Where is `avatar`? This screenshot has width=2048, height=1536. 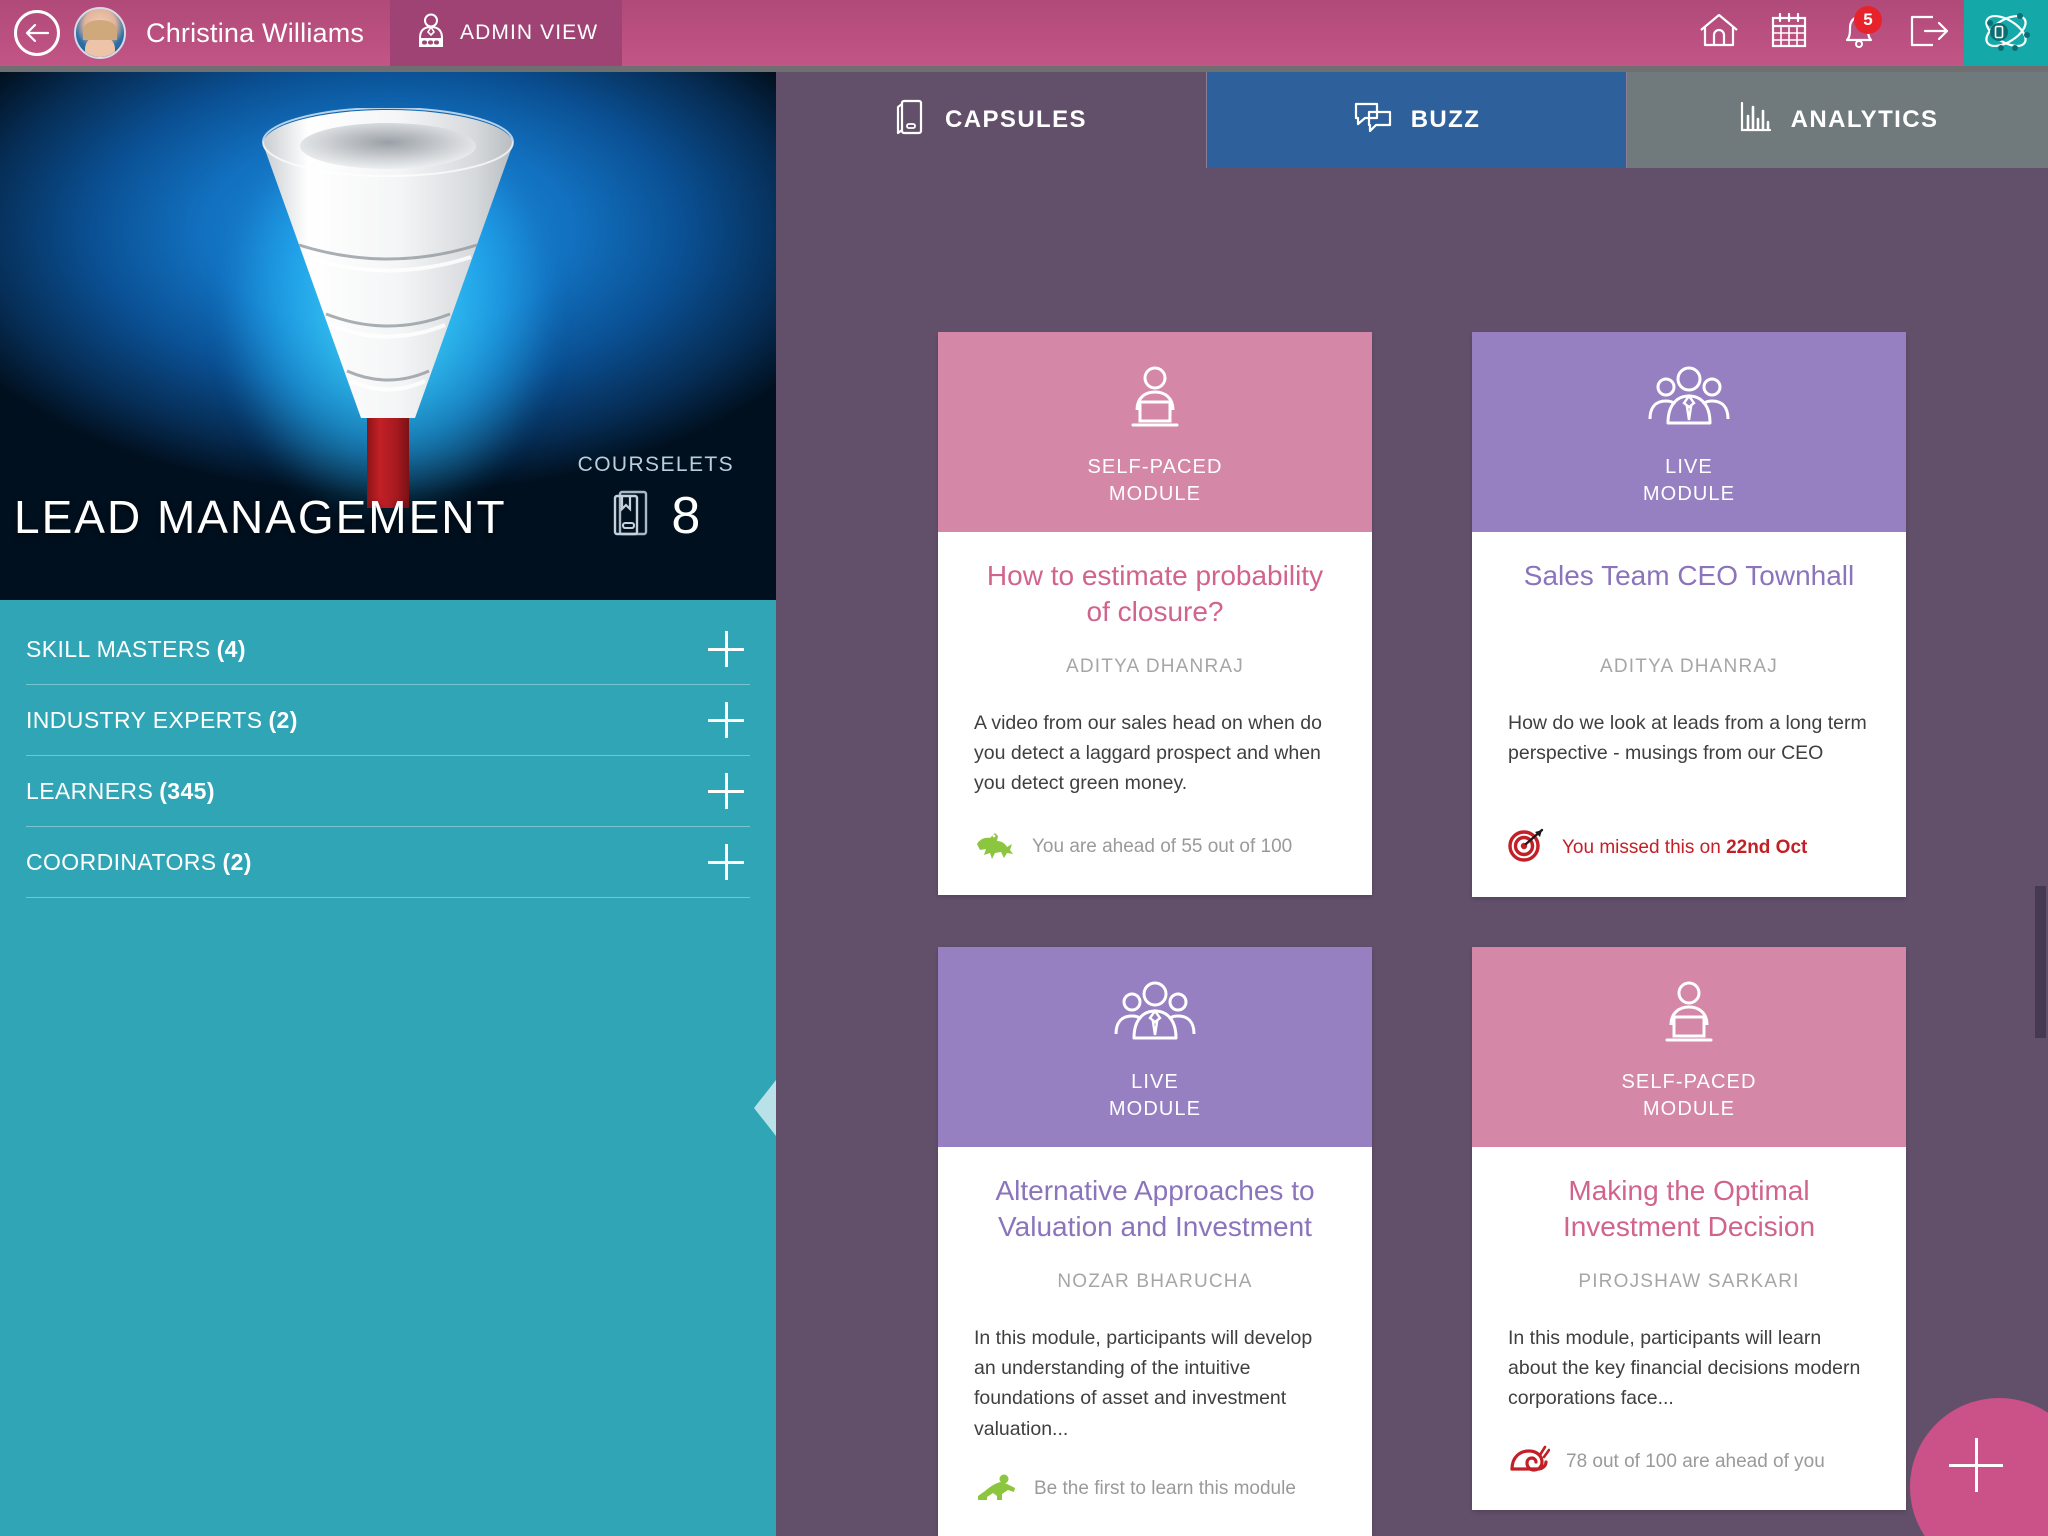 avatar is located at coordinates (100, 33).